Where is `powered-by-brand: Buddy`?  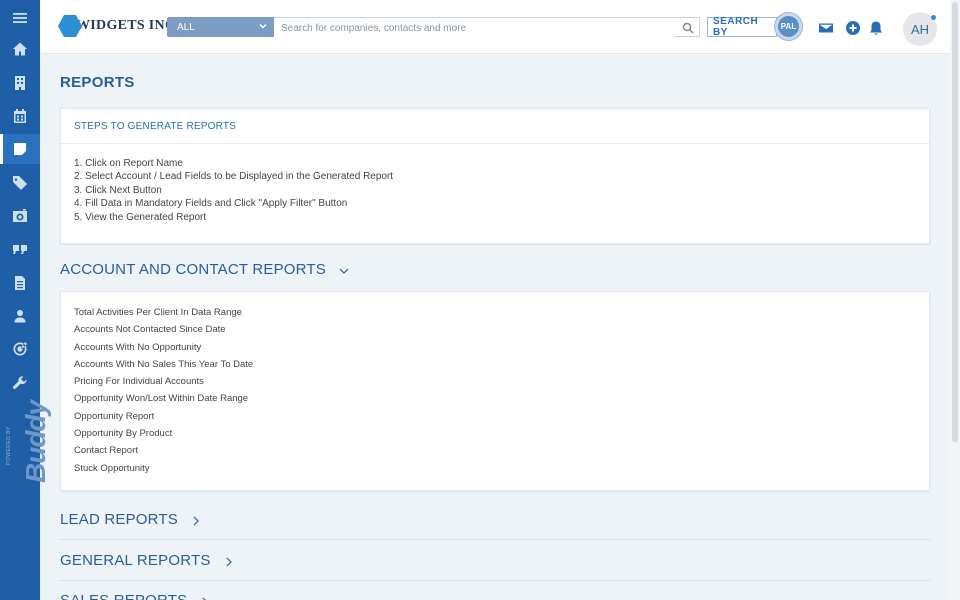
powered-by-brand: Buddy is located at coordinates (35, 441).